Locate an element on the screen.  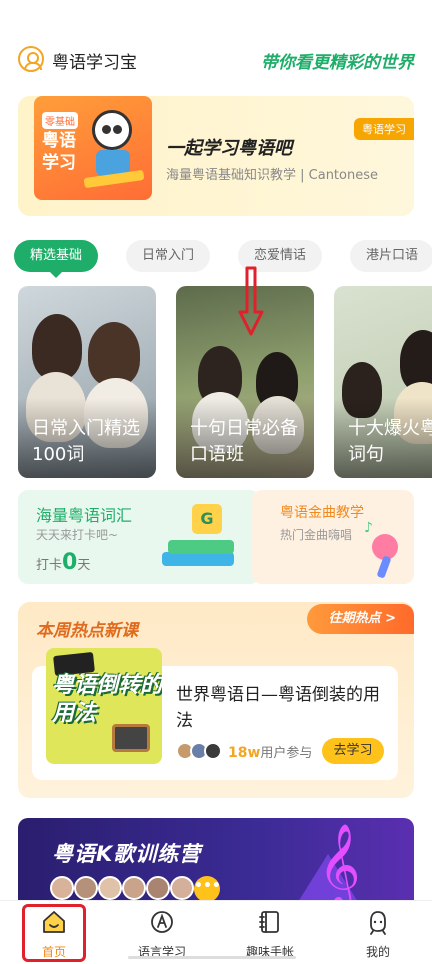
thumbnail-text: 粤语倒转的用法 is located at coordinates (107, 699).